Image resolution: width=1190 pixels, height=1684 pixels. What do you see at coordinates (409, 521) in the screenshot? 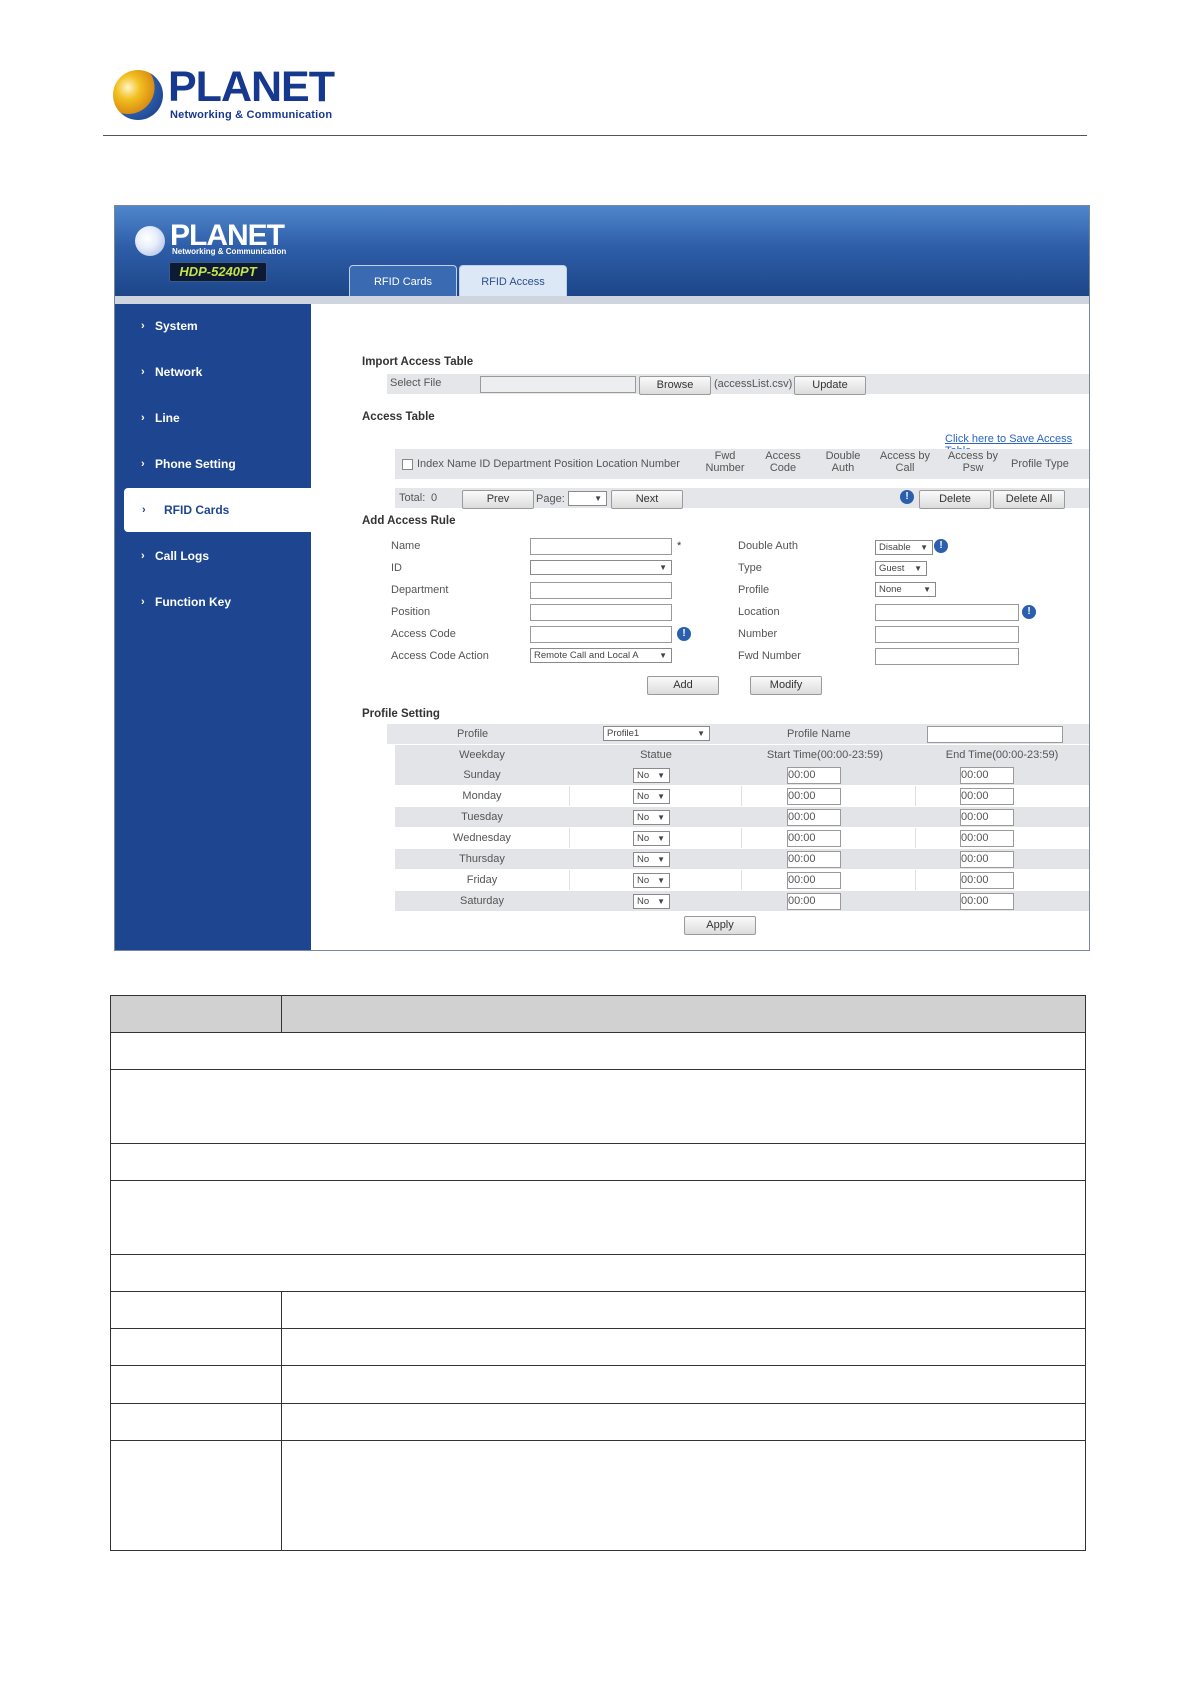
I see `add-rule-title: Add Access Rule` at bounding box center [409, 521].